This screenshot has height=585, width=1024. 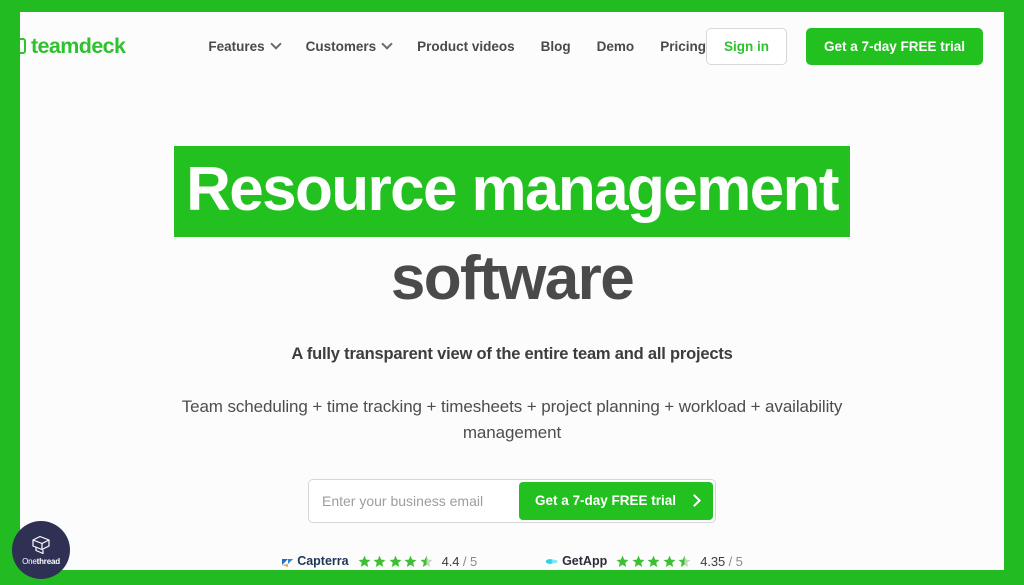 I want to click on form-free-trial-button: Get a 7-day FREE trial, so click(x=615, y=500).